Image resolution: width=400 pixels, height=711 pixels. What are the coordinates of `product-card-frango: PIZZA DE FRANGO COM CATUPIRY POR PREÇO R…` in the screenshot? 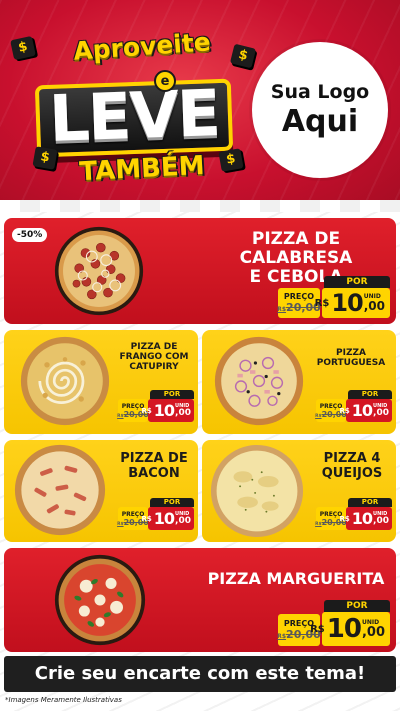 It's located at (101, 382).